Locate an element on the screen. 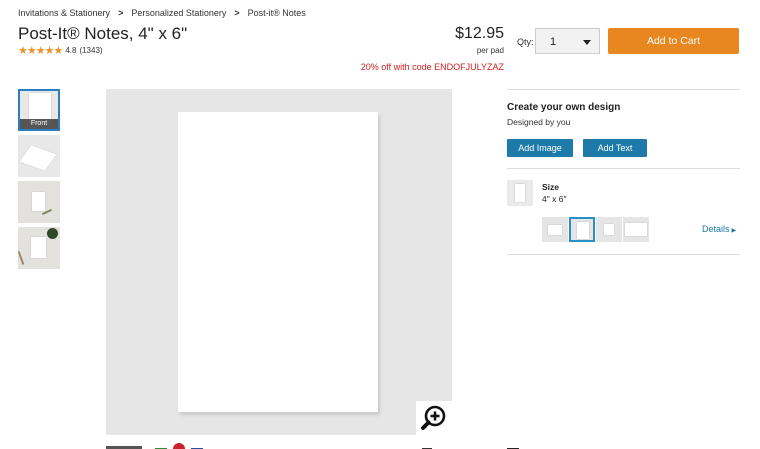 This screenshot has width=760, height=449. quantity-value: 1 is located at coordinates (553, 42).